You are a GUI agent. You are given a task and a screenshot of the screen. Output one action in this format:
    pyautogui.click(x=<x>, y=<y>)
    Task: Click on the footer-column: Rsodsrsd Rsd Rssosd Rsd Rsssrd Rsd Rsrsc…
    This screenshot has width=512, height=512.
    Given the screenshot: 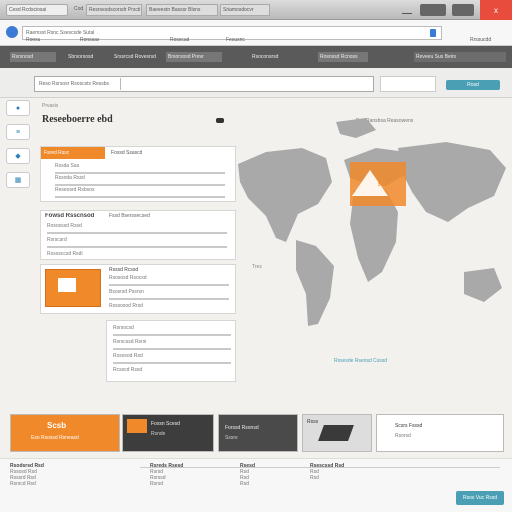 What is the action you would take?
    pyautogui.click(x=70, y=475)
    